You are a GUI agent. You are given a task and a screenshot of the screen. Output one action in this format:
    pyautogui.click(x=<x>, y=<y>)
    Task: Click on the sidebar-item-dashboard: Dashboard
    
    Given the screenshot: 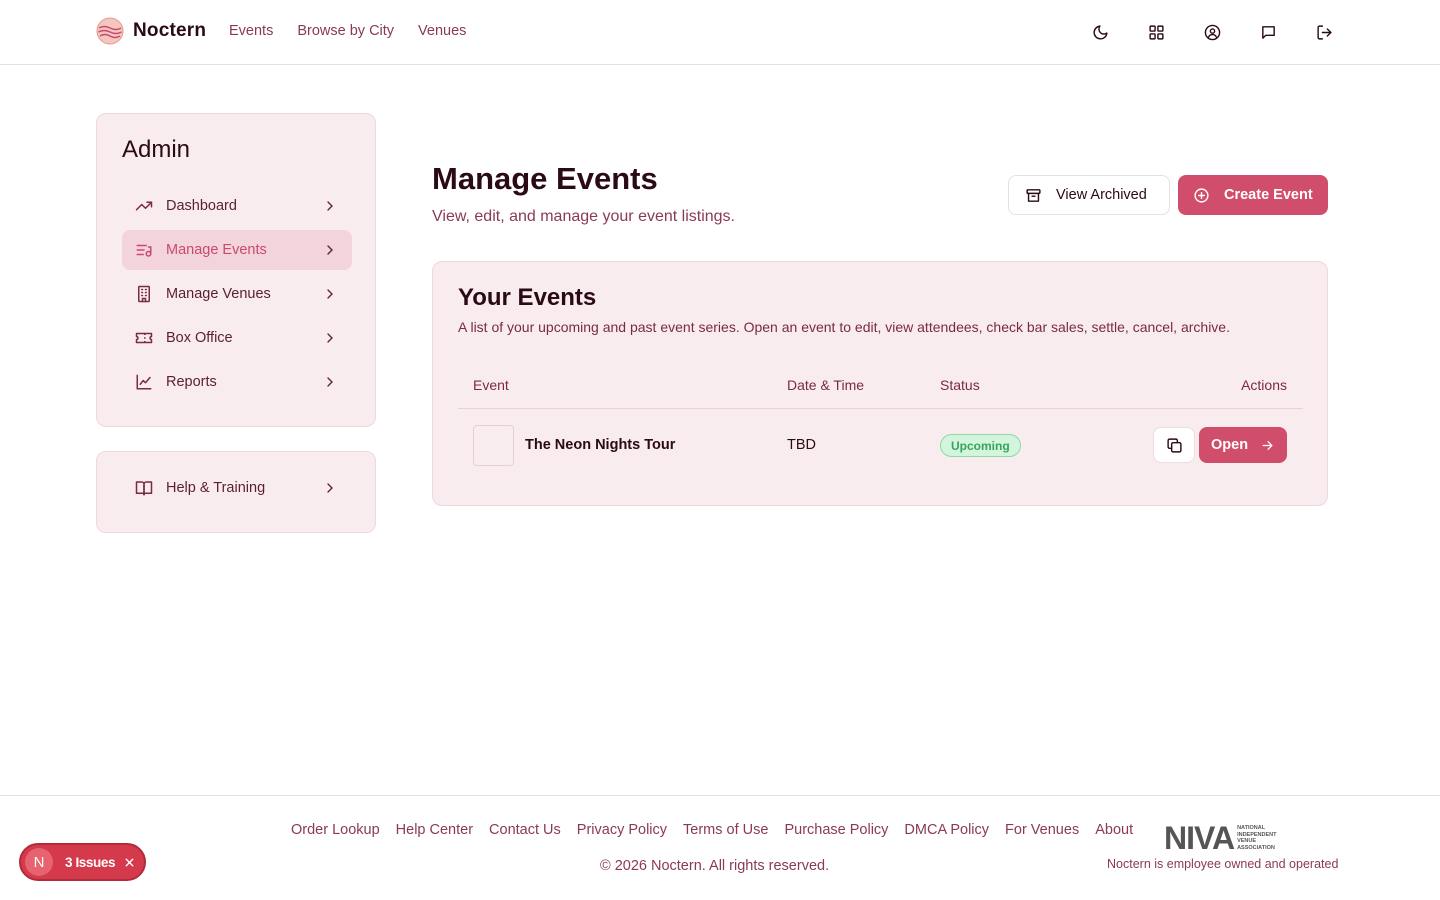 What is the action you would take?
    pyautogui.click(x=237, y=206)
    